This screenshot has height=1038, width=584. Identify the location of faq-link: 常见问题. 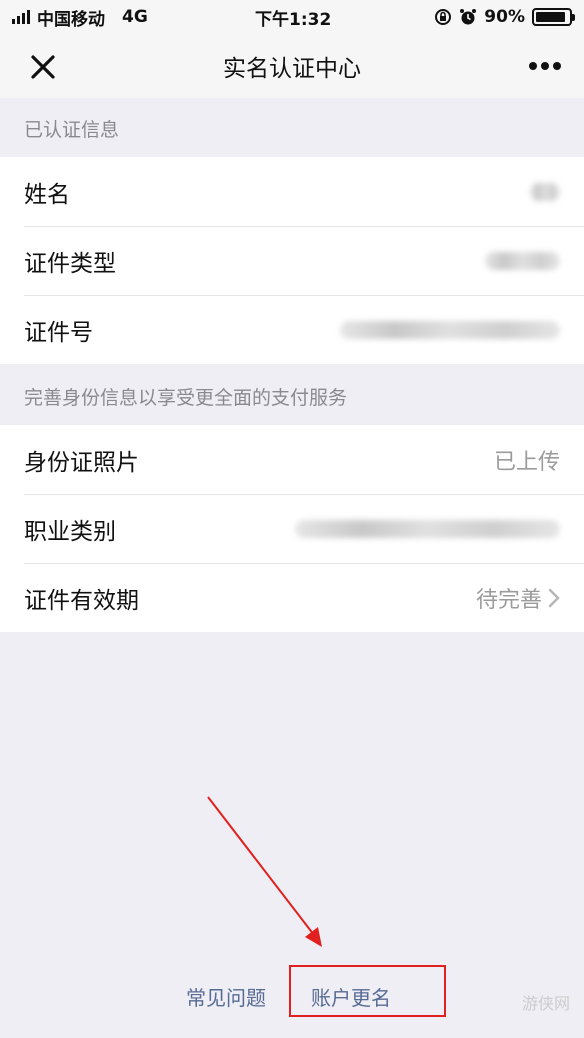
(226, 996).